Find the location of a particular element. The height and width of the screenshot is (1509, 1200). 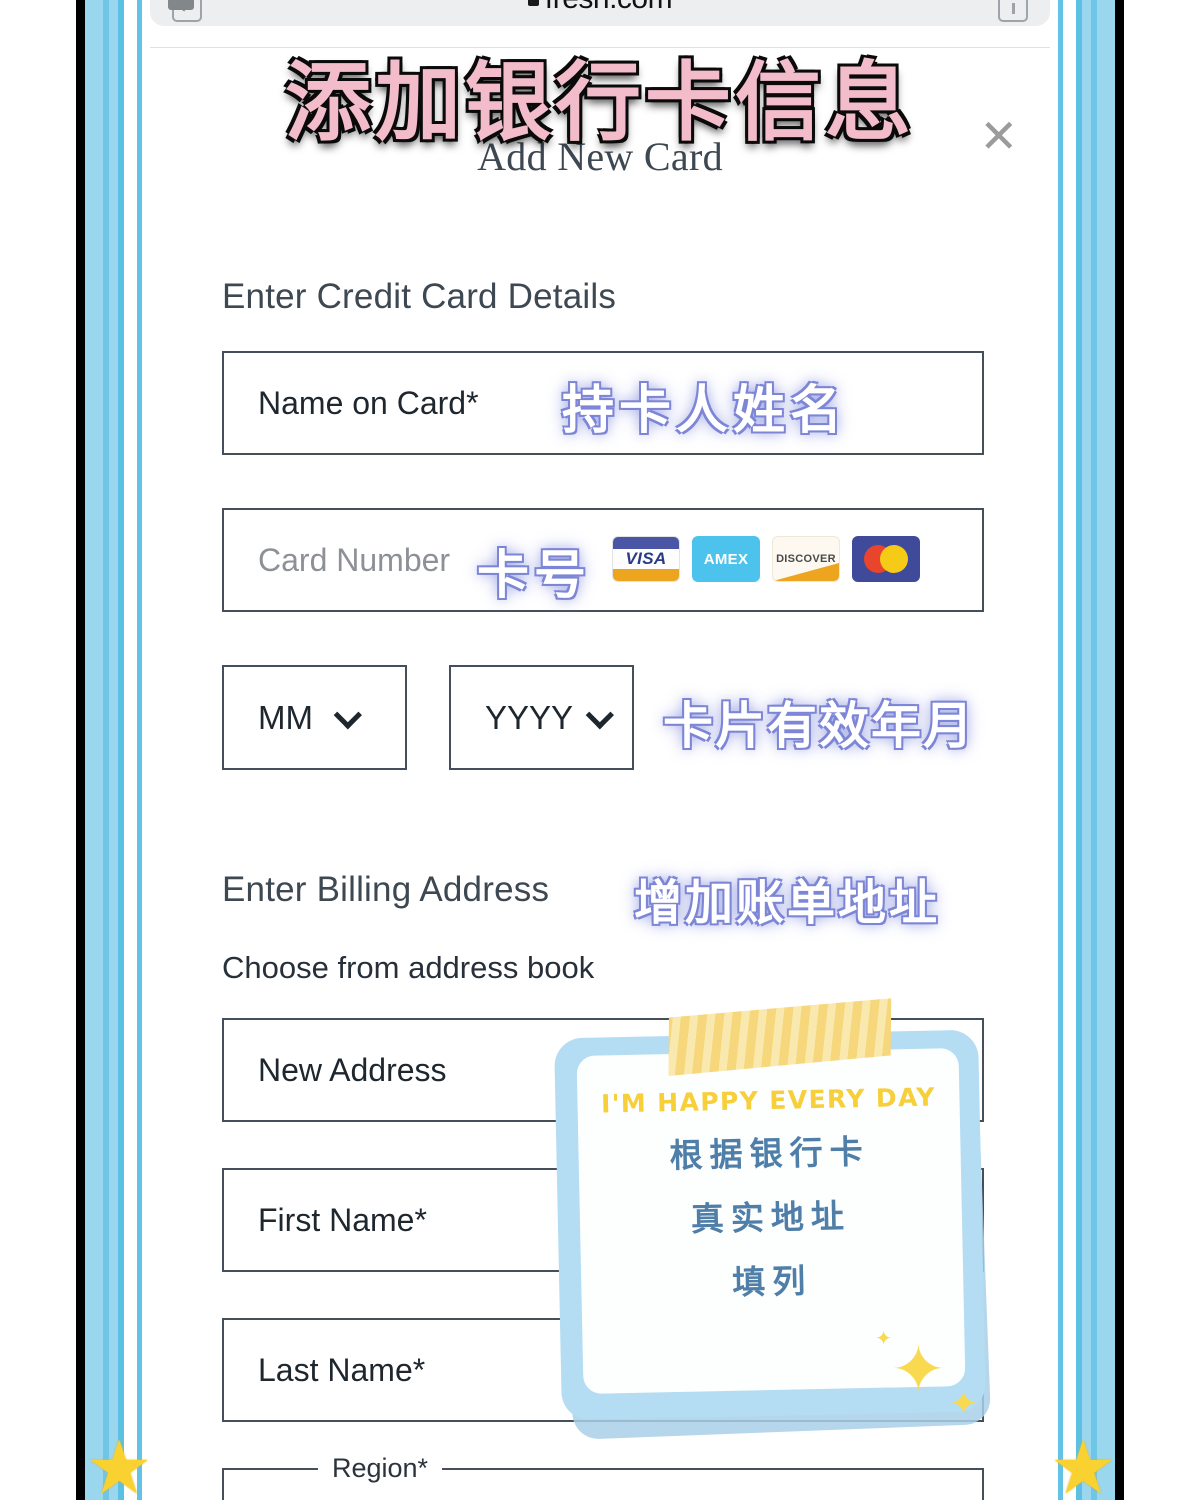

browser-address-bar: fresh.com is located at coordinates (600, 13).